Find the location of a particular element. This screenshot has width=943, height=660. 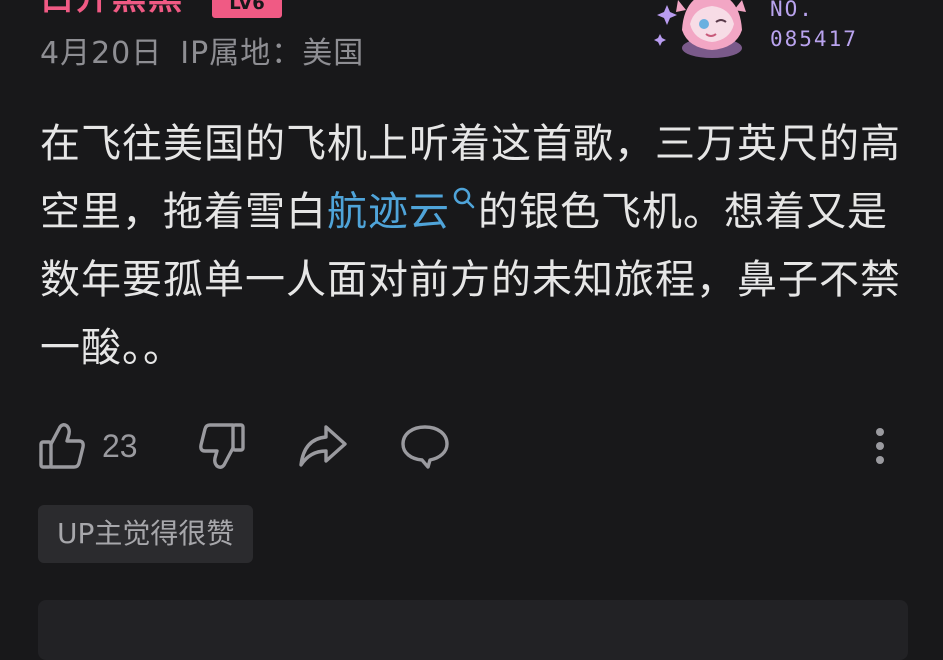

fan-number: NO. 085417 is located at coordinates (814, 27).